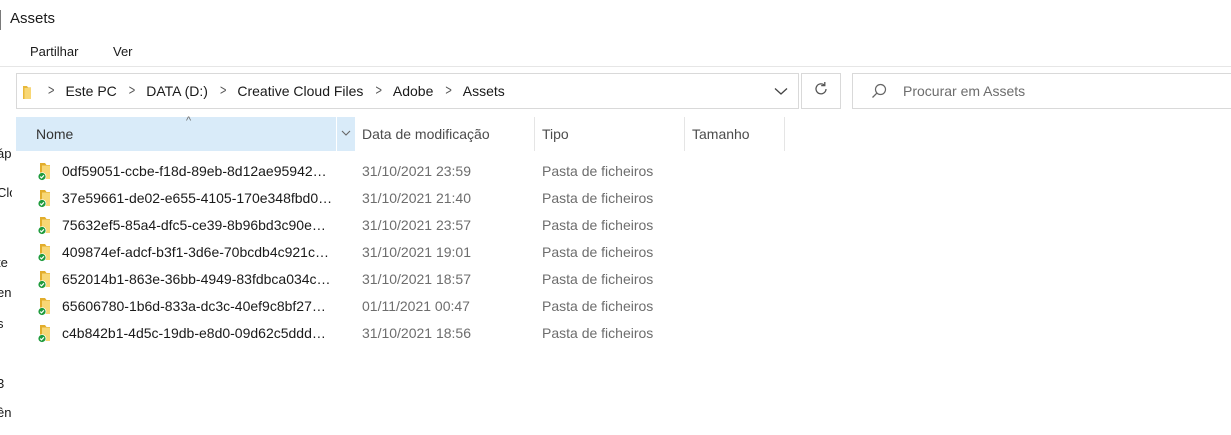  What do you see at coordinates (4, 262) in the screenshot?
I see `nav-item-fragment: te` at bounding box center [4, 262].